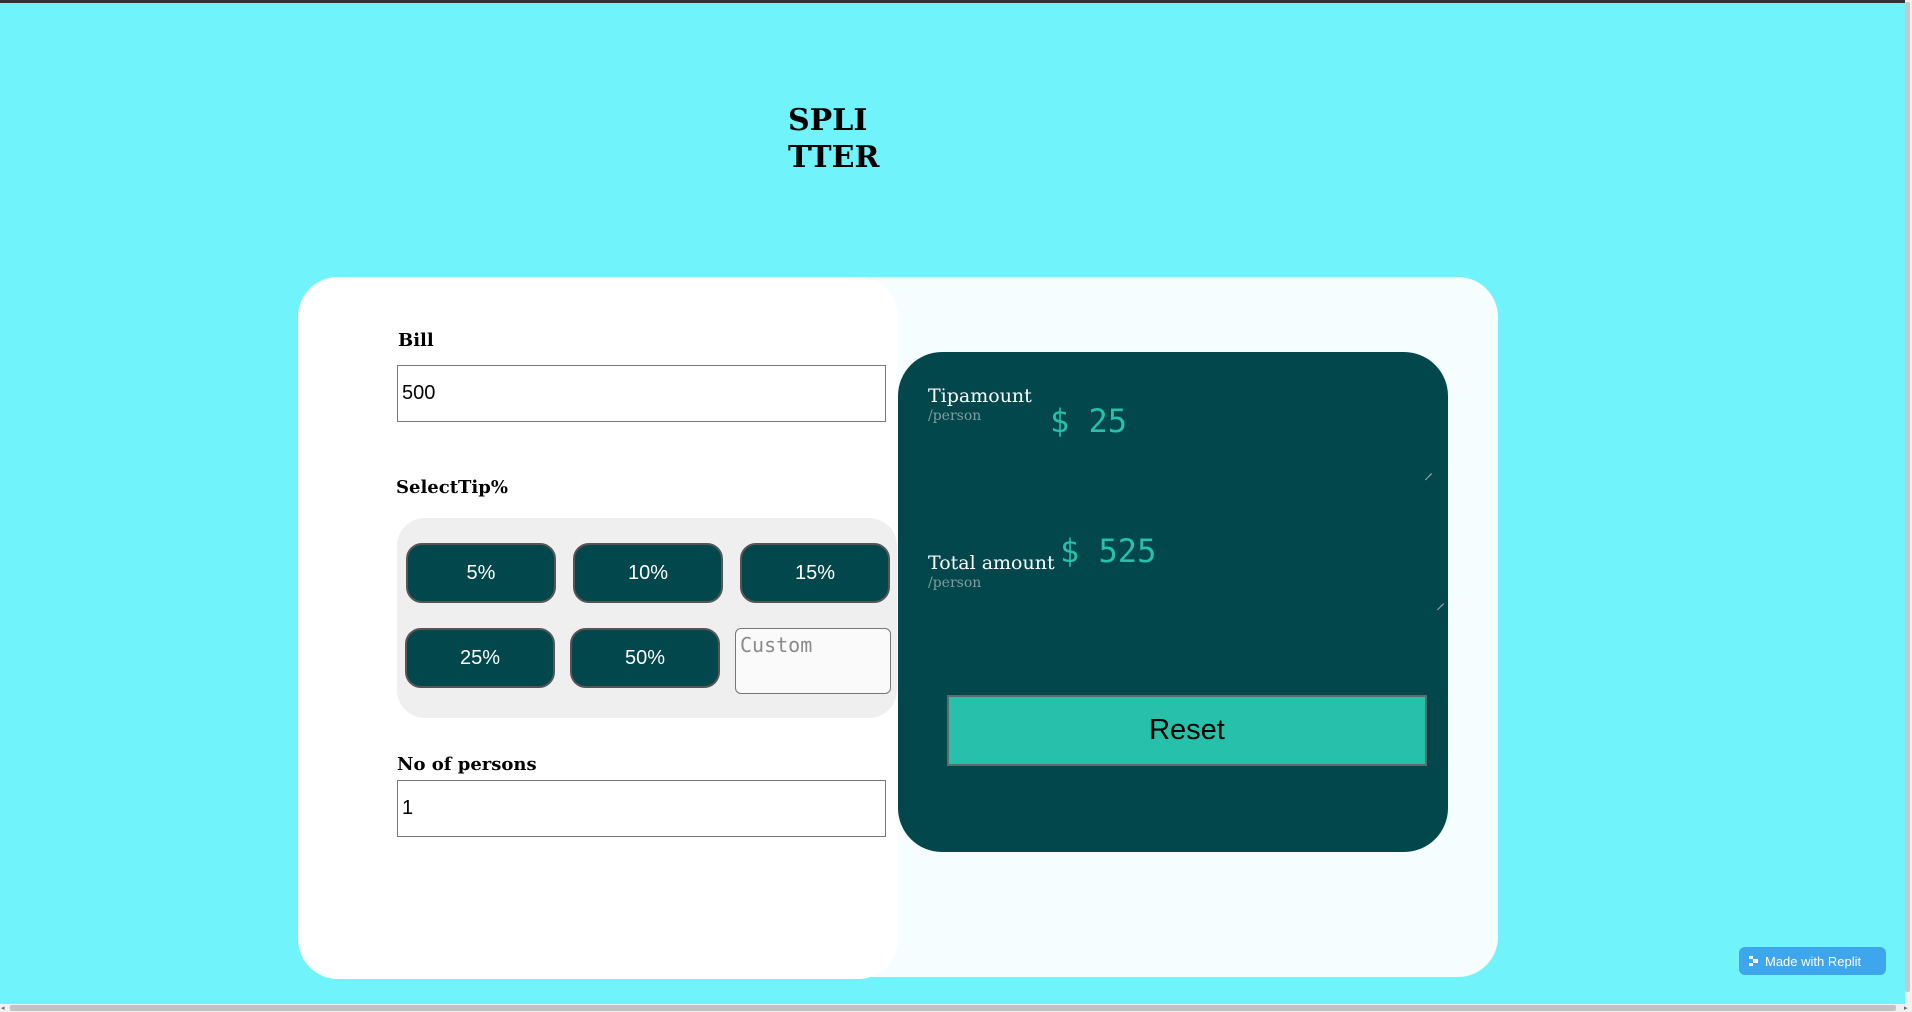  Describe the element at coordinates (834, 139) in the screenshot. I see `page-title: SPLITTER` at that location.